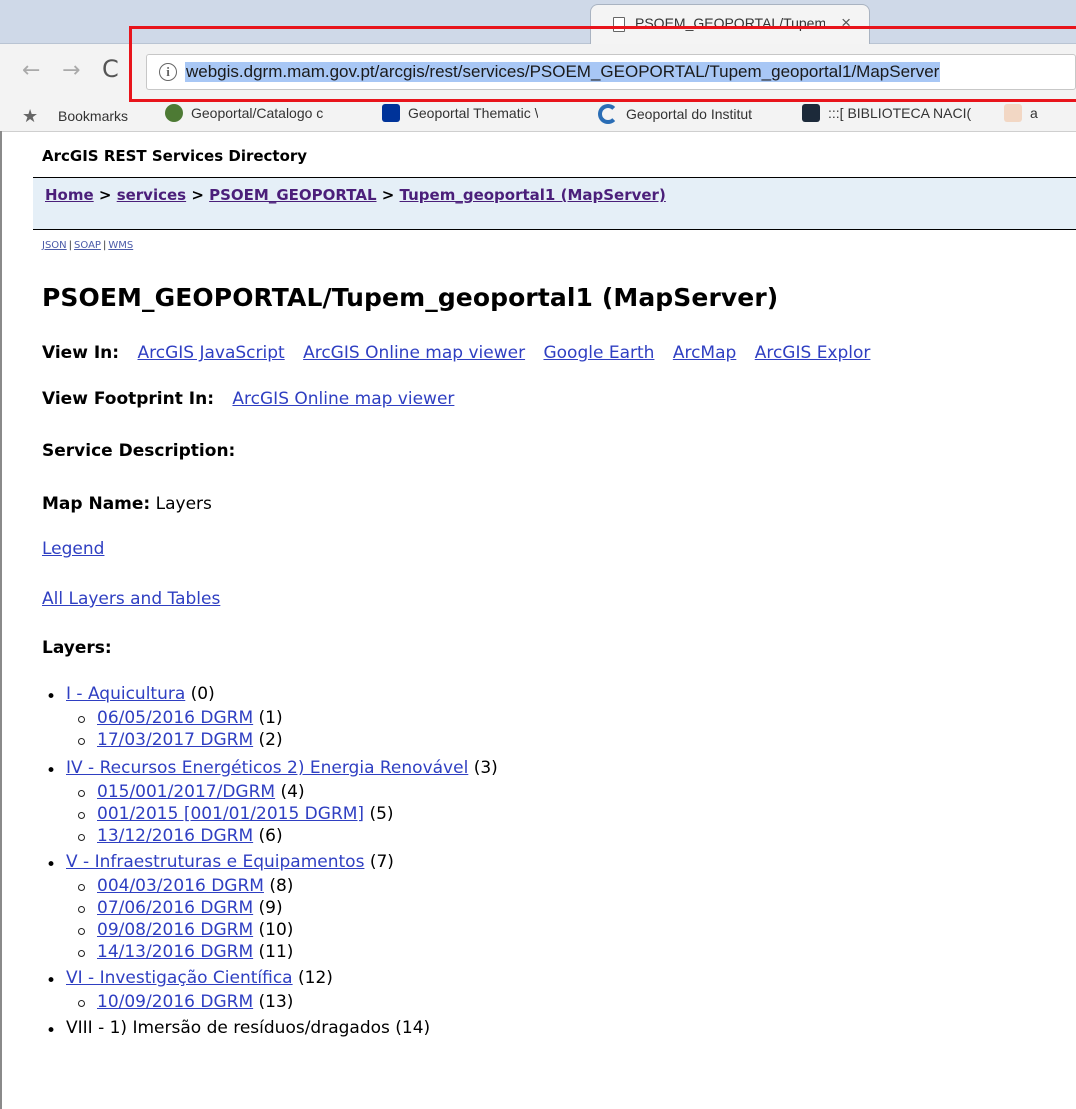 This screenshot has width=1076, height=1109. I want to click on bookmark-item: :::[ BIBLIOTECA NACI(, so click(886, 113).